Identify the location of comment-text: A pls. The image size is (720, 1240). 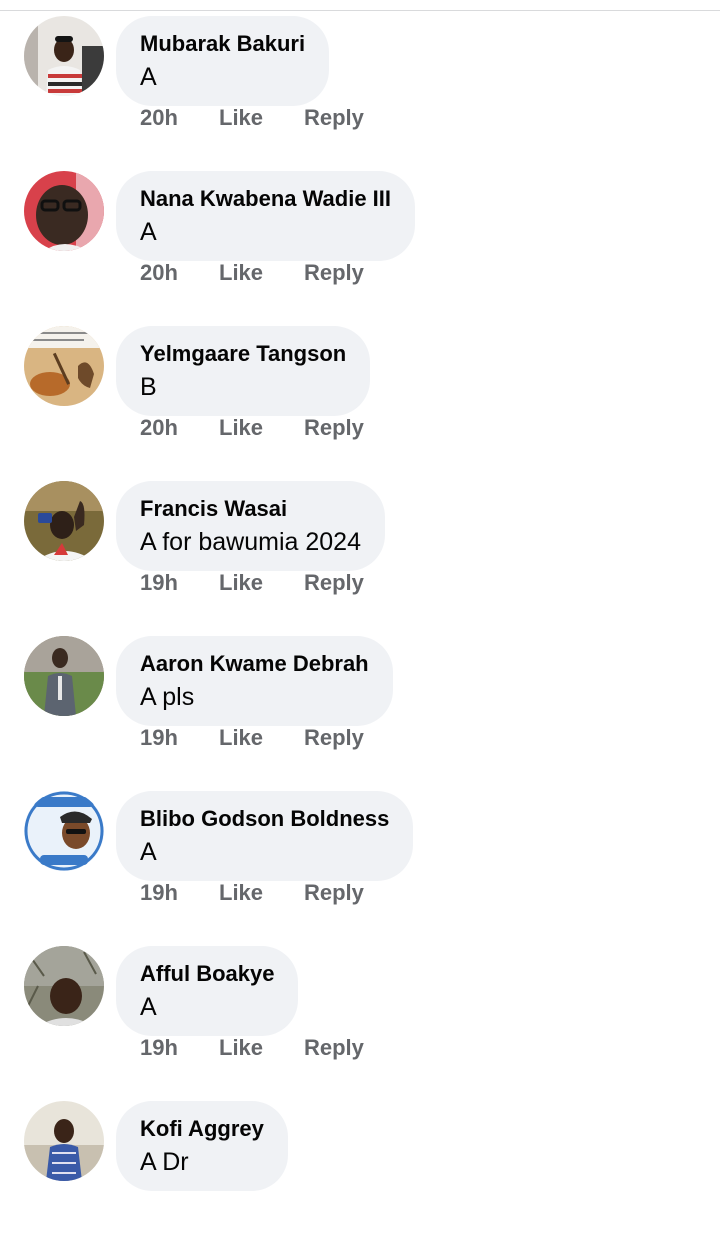
(167, 697).